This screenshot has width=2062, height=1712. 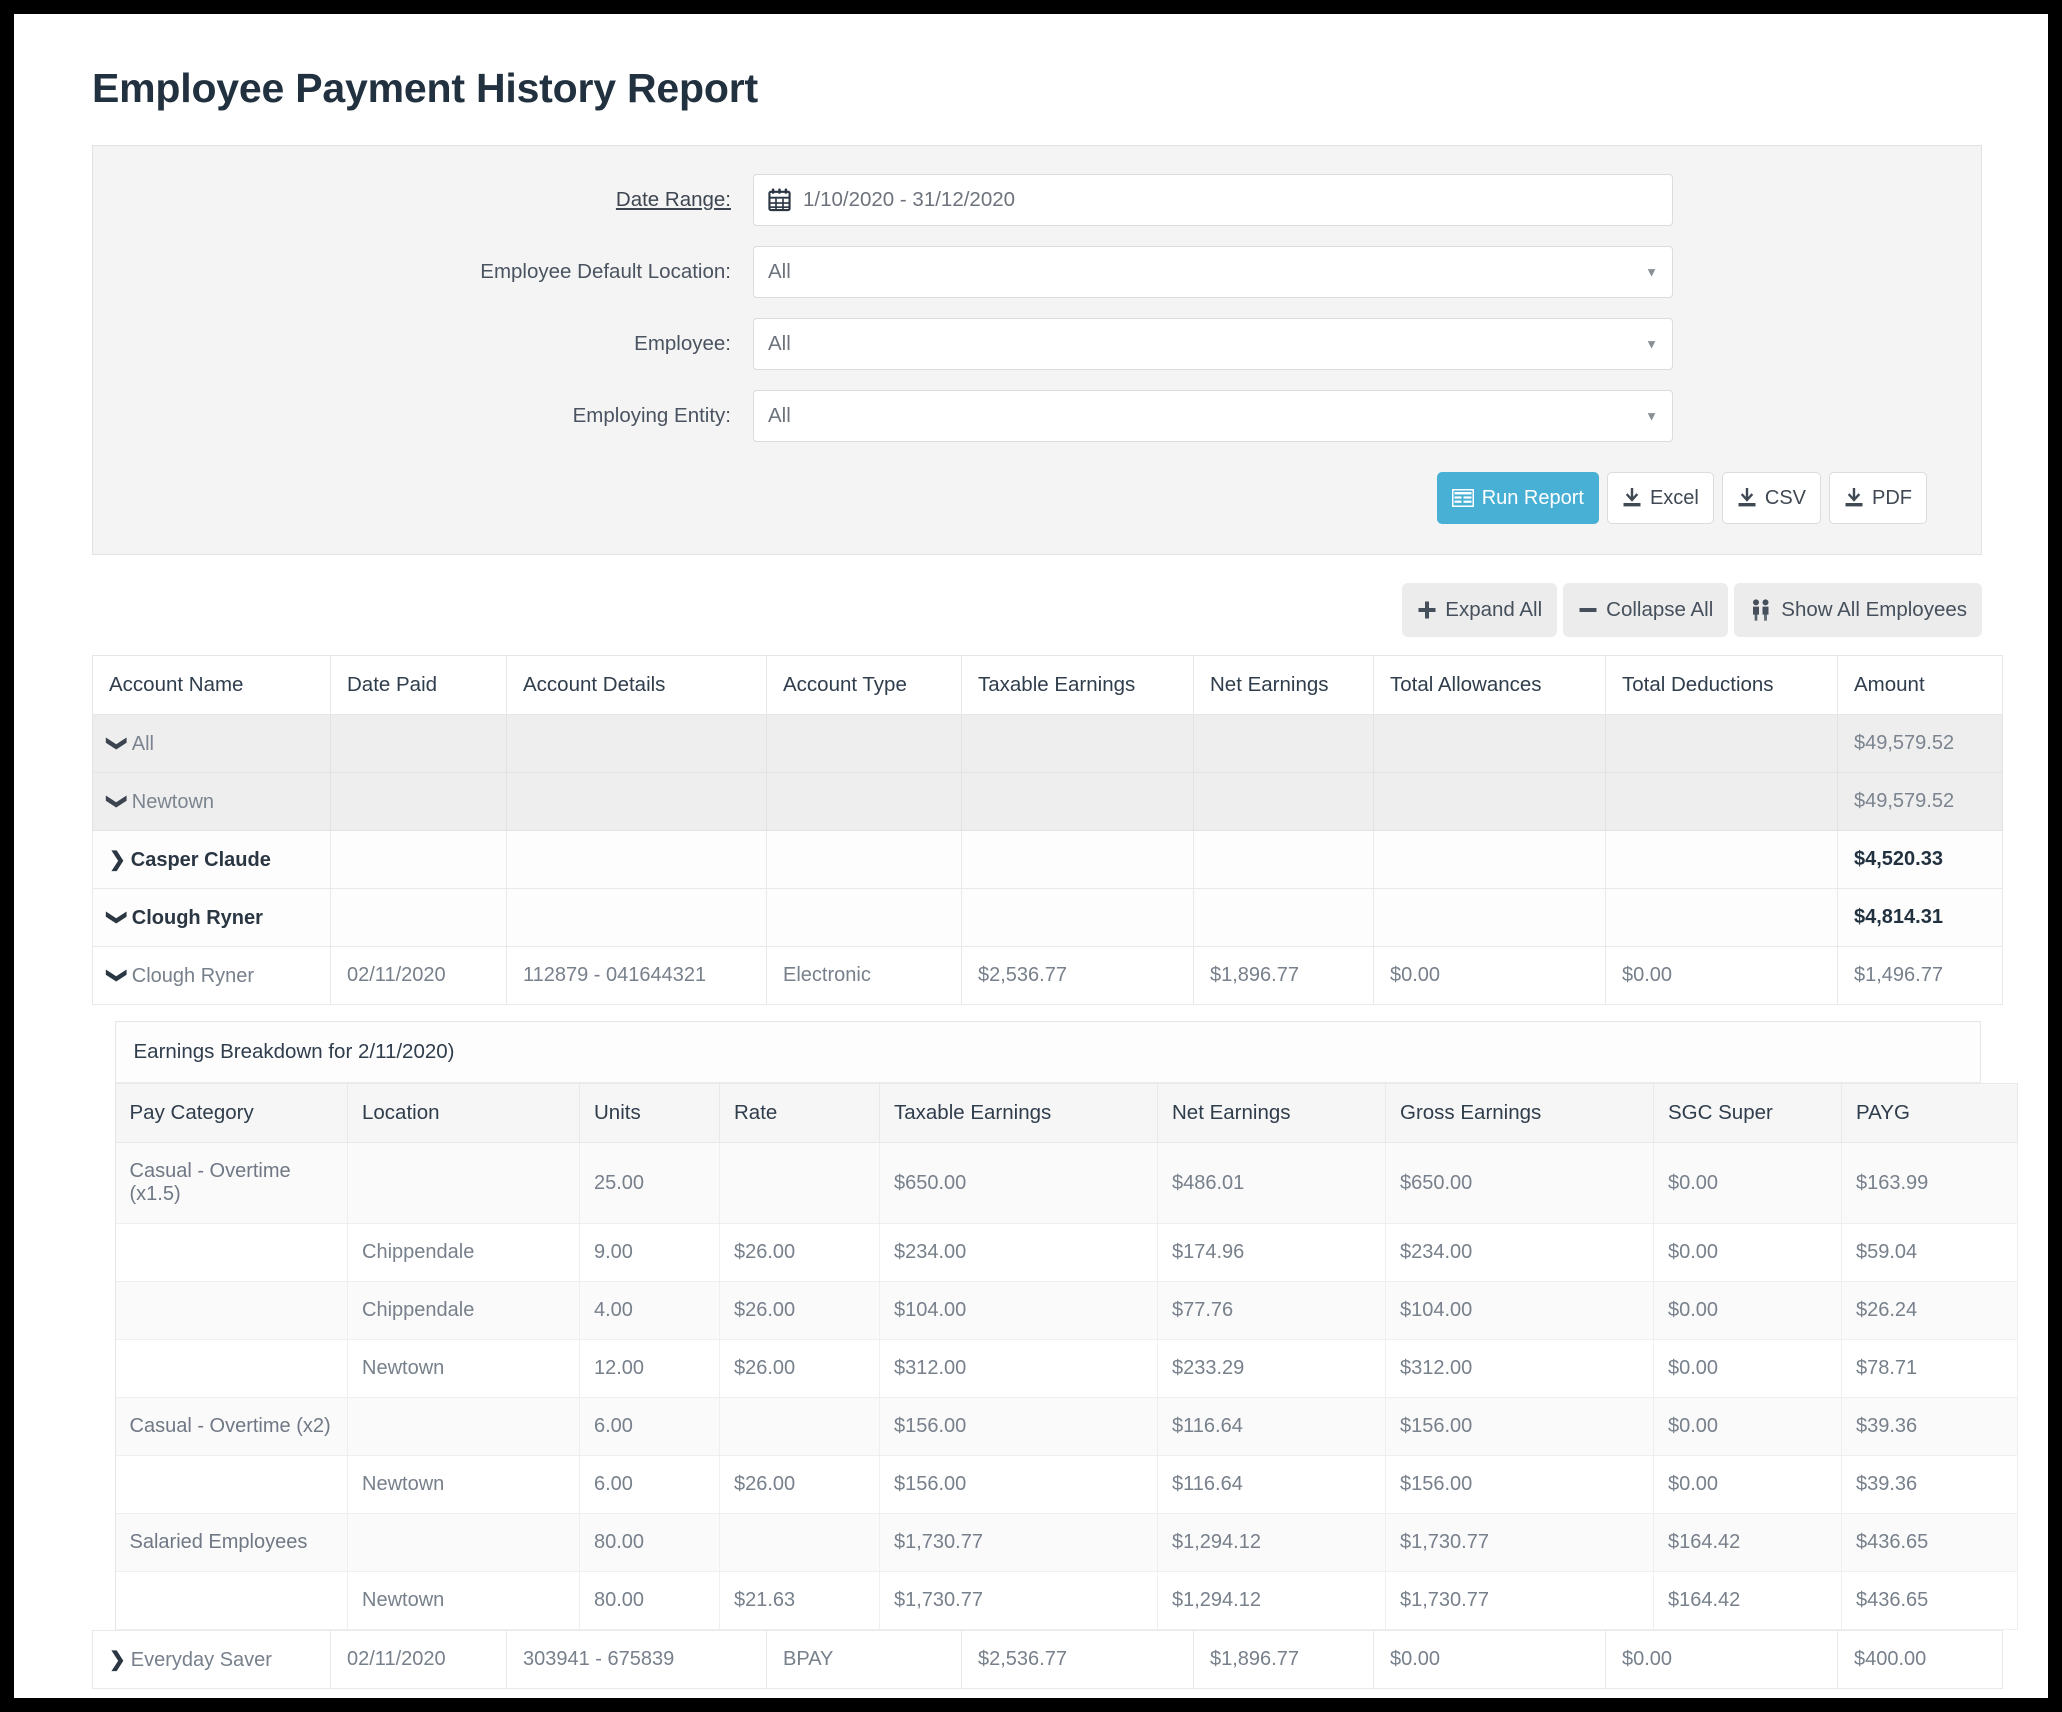 I want to click on page-title: Employee Payment History Report, so click(x=425, y=88).